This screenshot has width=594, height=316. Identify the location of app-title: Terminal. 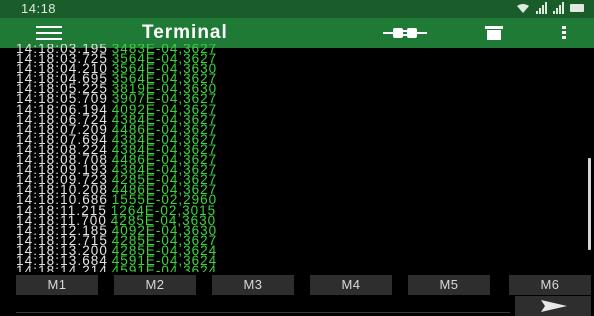
(185, 32).